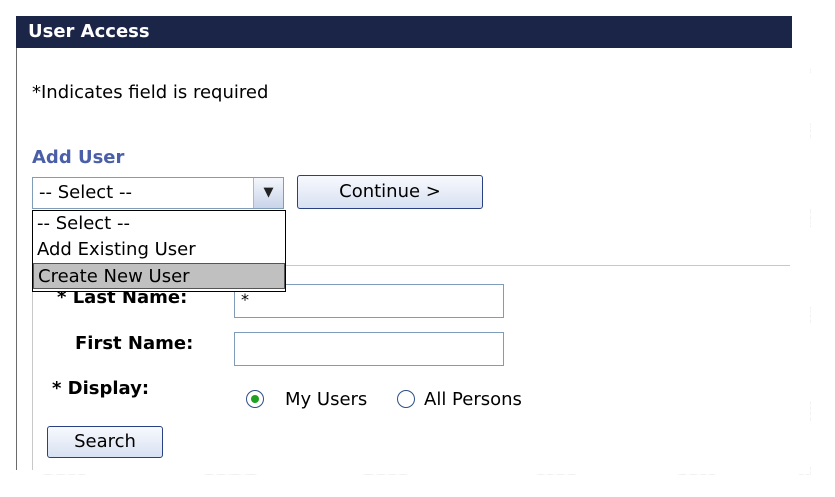 The width and height of the screenshot is (835, 497). Describe the element at coordinates (101, 388) in the screenshot. I see `display-label: * Display:` at that location.